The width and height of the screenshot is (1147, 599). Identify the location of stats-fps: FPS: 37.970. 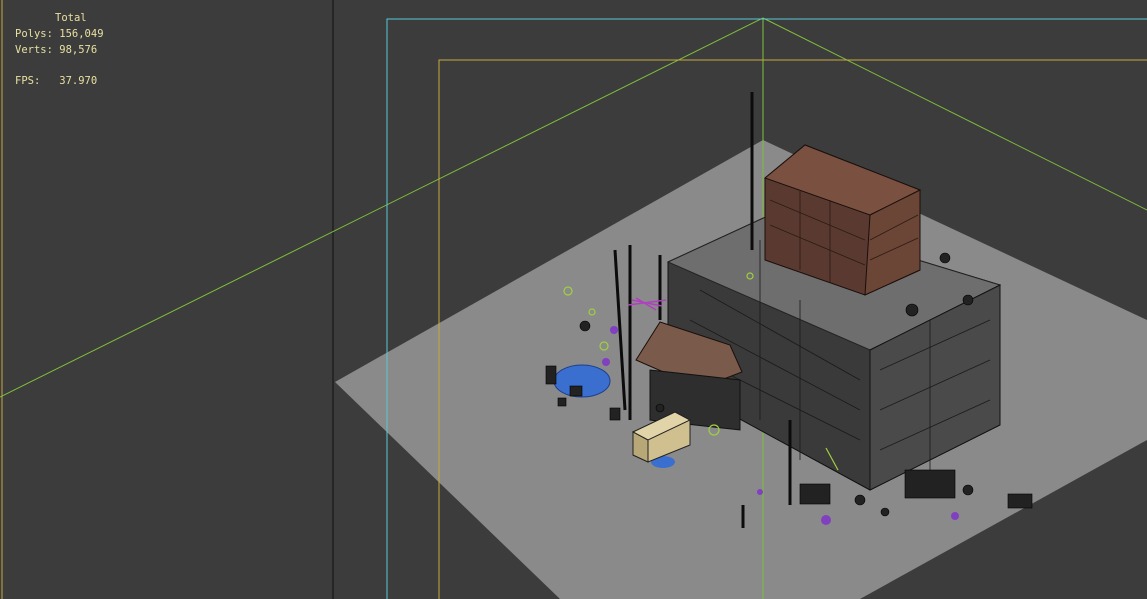
(59, 81).